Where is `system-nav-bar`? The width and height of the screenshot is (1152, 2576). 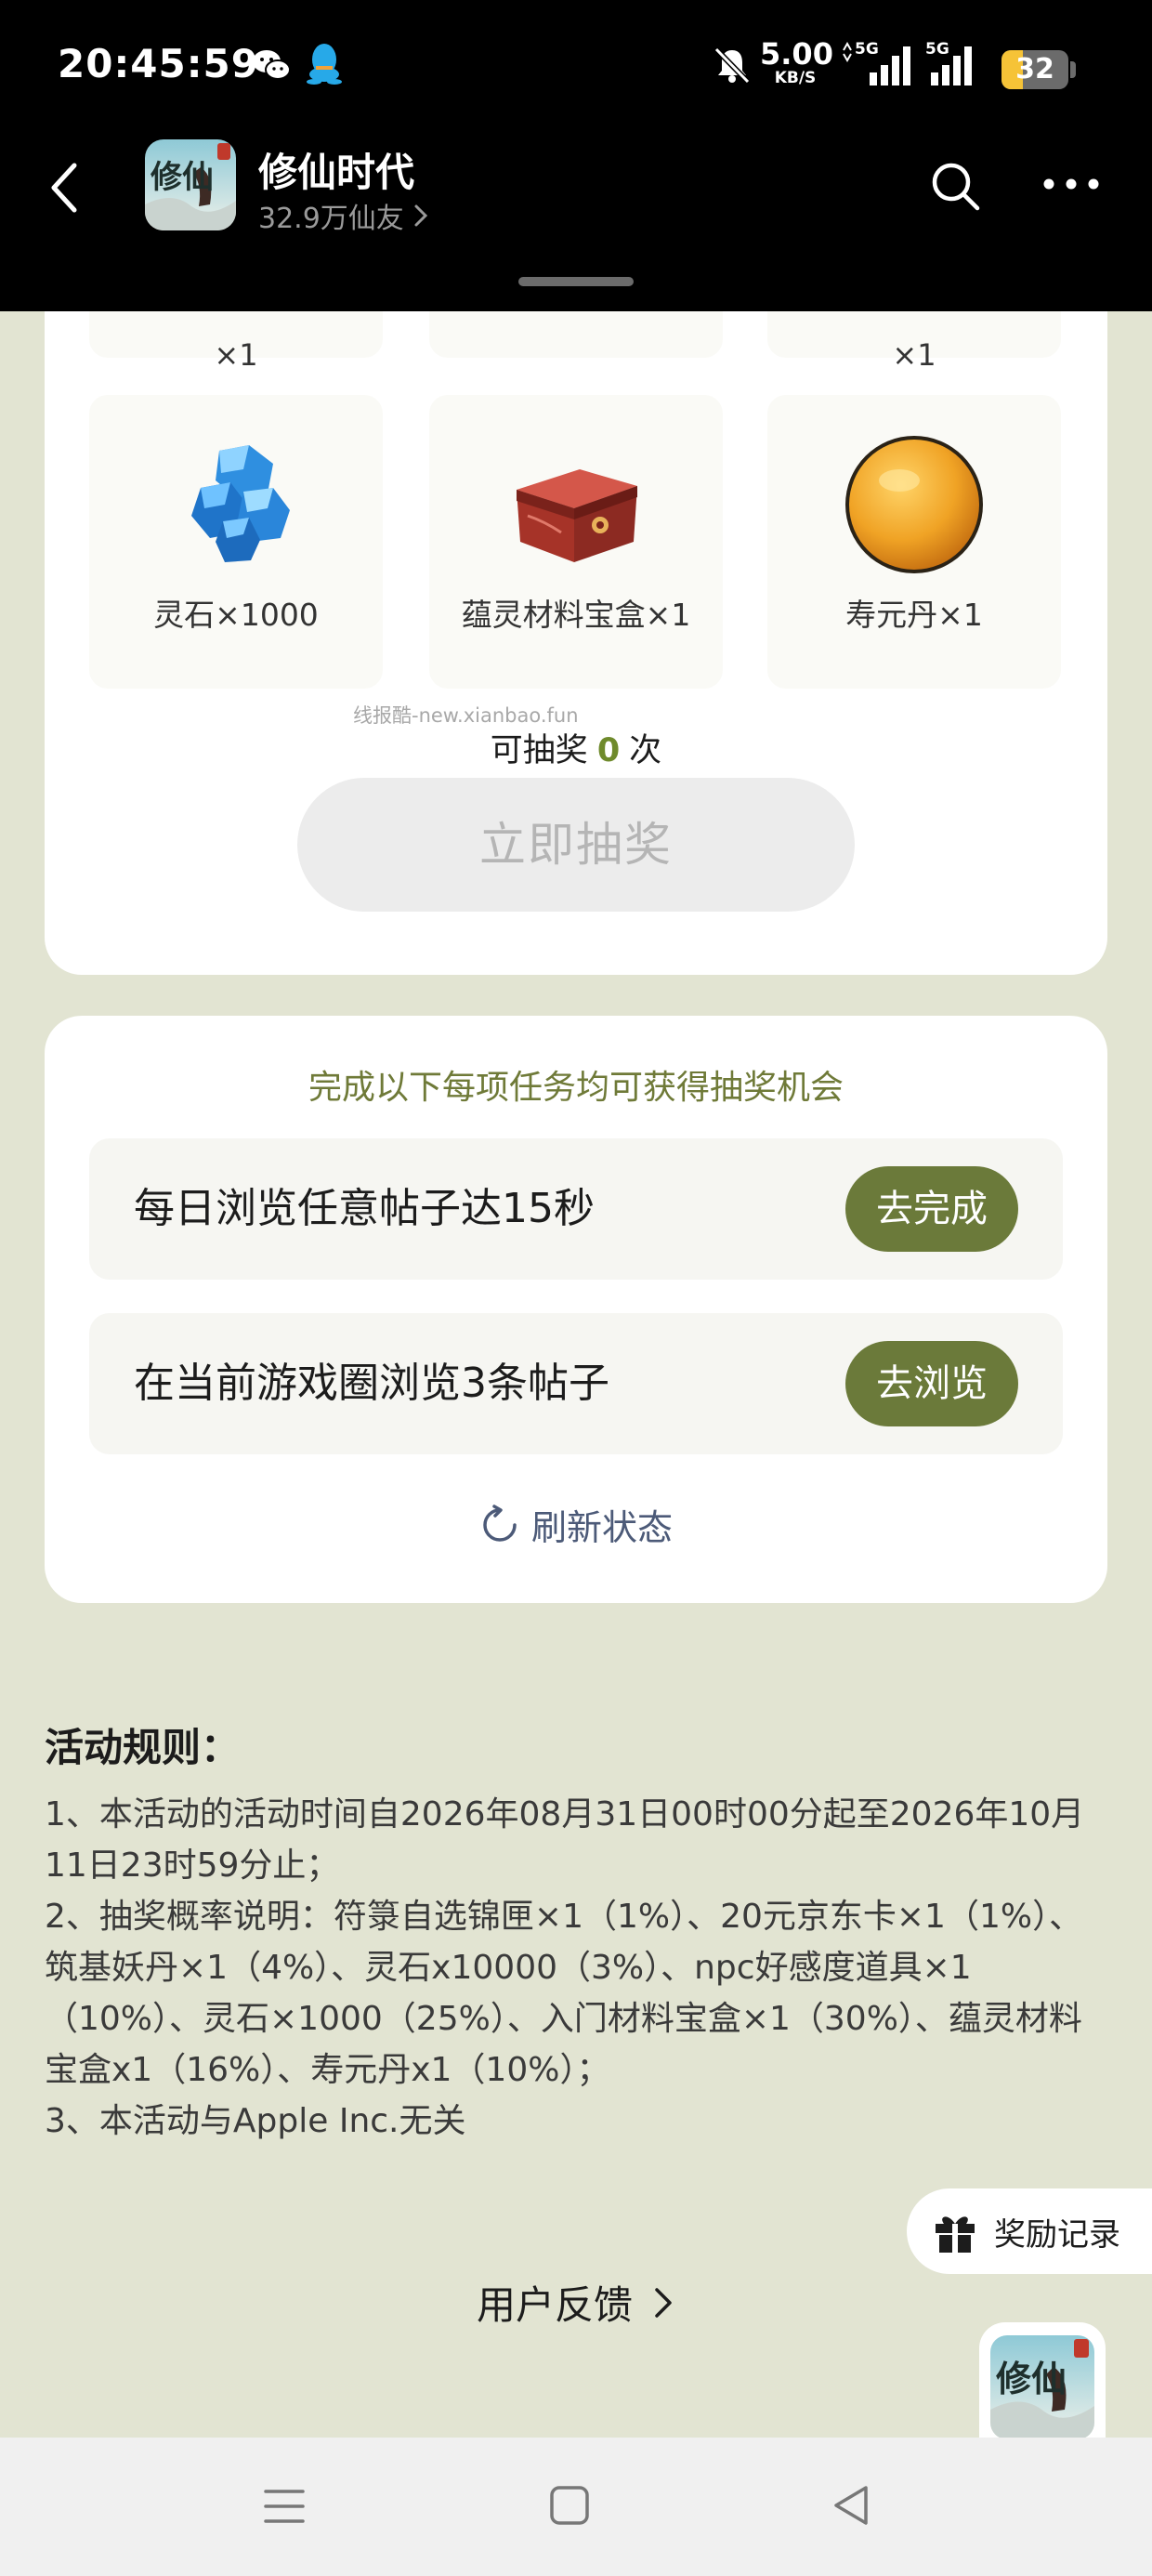 system-nav-bar is located at coordinates (576, 2507).